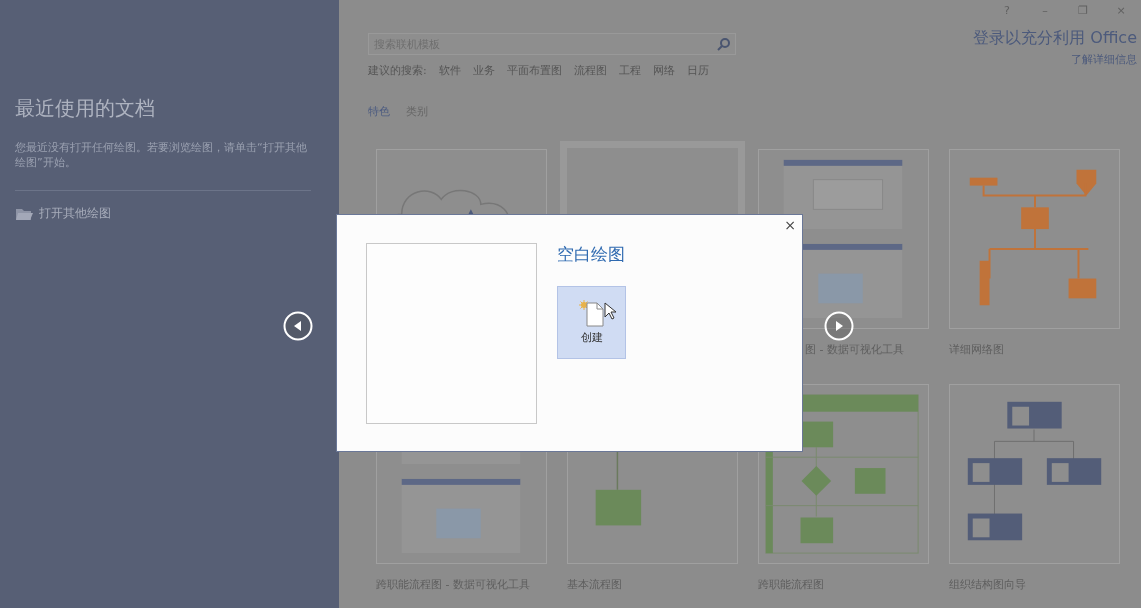 This screenshot has width=1141, height=608. What do you see at coordinates (379, 111) in the screenshot?
I see `category-tab: 特色` at bounding box center [379, 111].